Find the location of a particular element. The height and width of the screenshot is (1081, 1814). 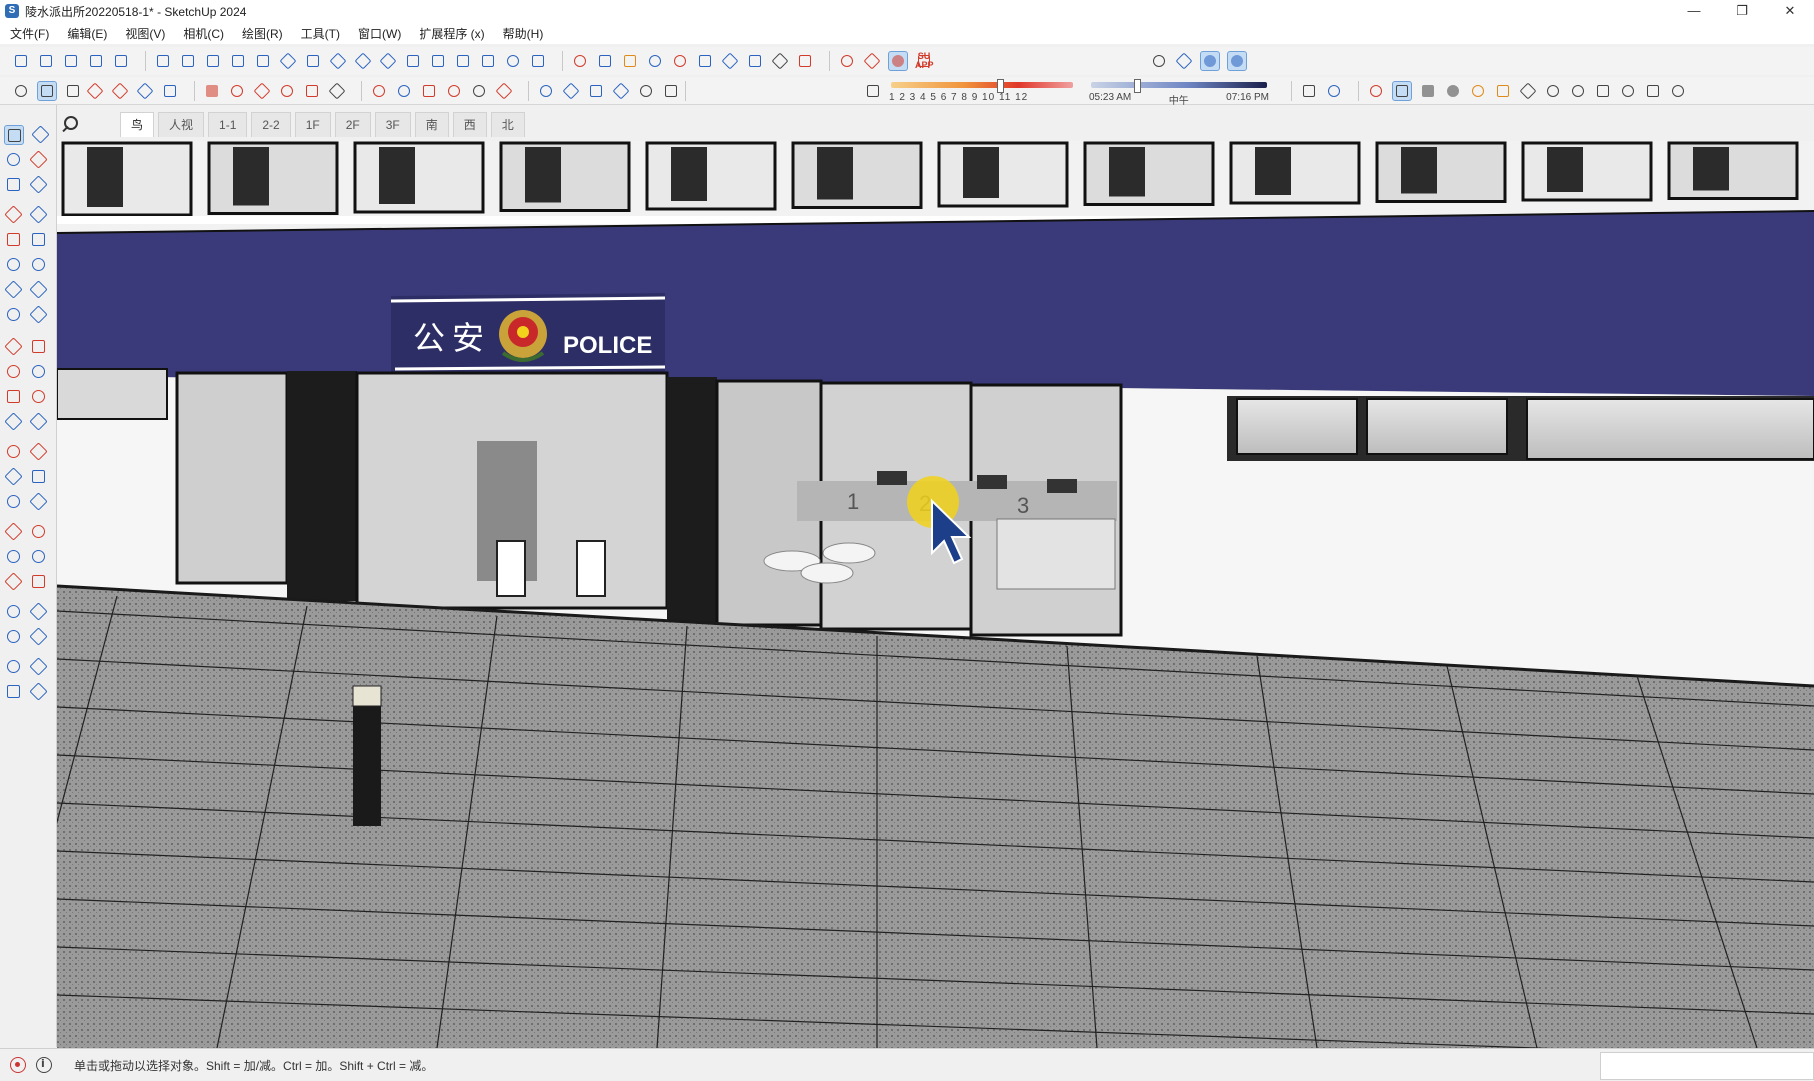

pan-tool-icon is located at coordinates (38, 556).